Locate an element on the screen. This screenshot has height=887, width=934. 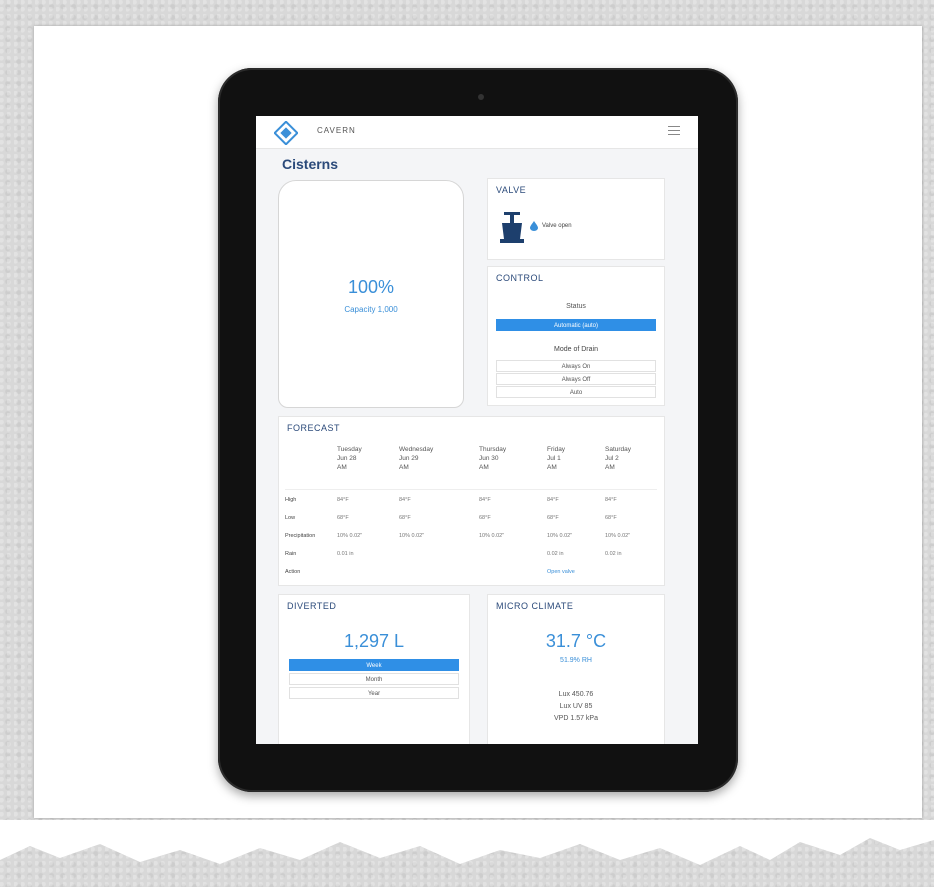
forecast-title: FORECAST is located at coordinates (314, 428).